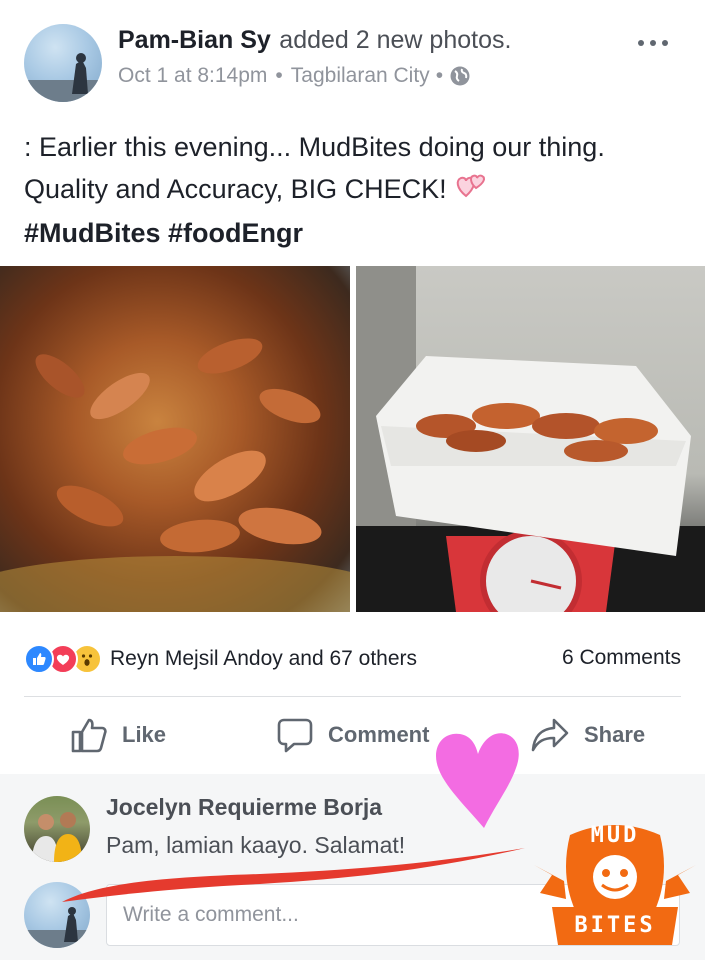 Image resolution: width=705 pixels, height=960 pixels. Describe the element at coordinates (302, 735) in the screenshot. I see `speech-bubble-icon` at that location.